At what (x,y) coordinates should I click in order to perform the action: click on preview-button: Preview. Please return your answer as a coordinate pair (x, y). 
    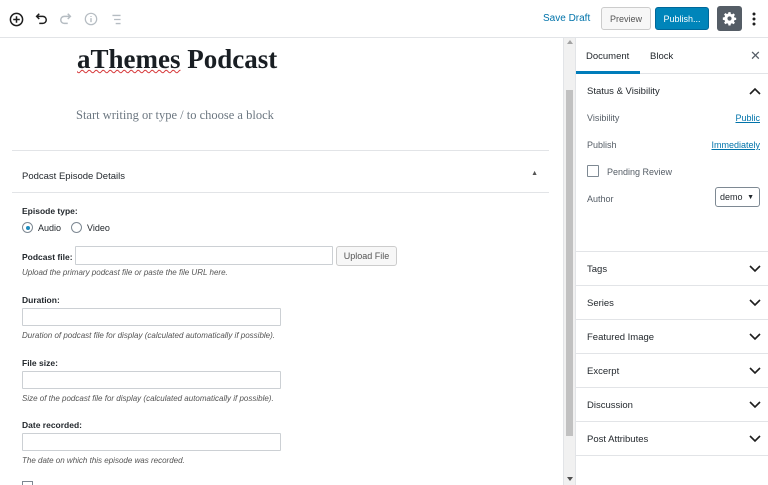
    Looking at the image, I should click on (626, 18).